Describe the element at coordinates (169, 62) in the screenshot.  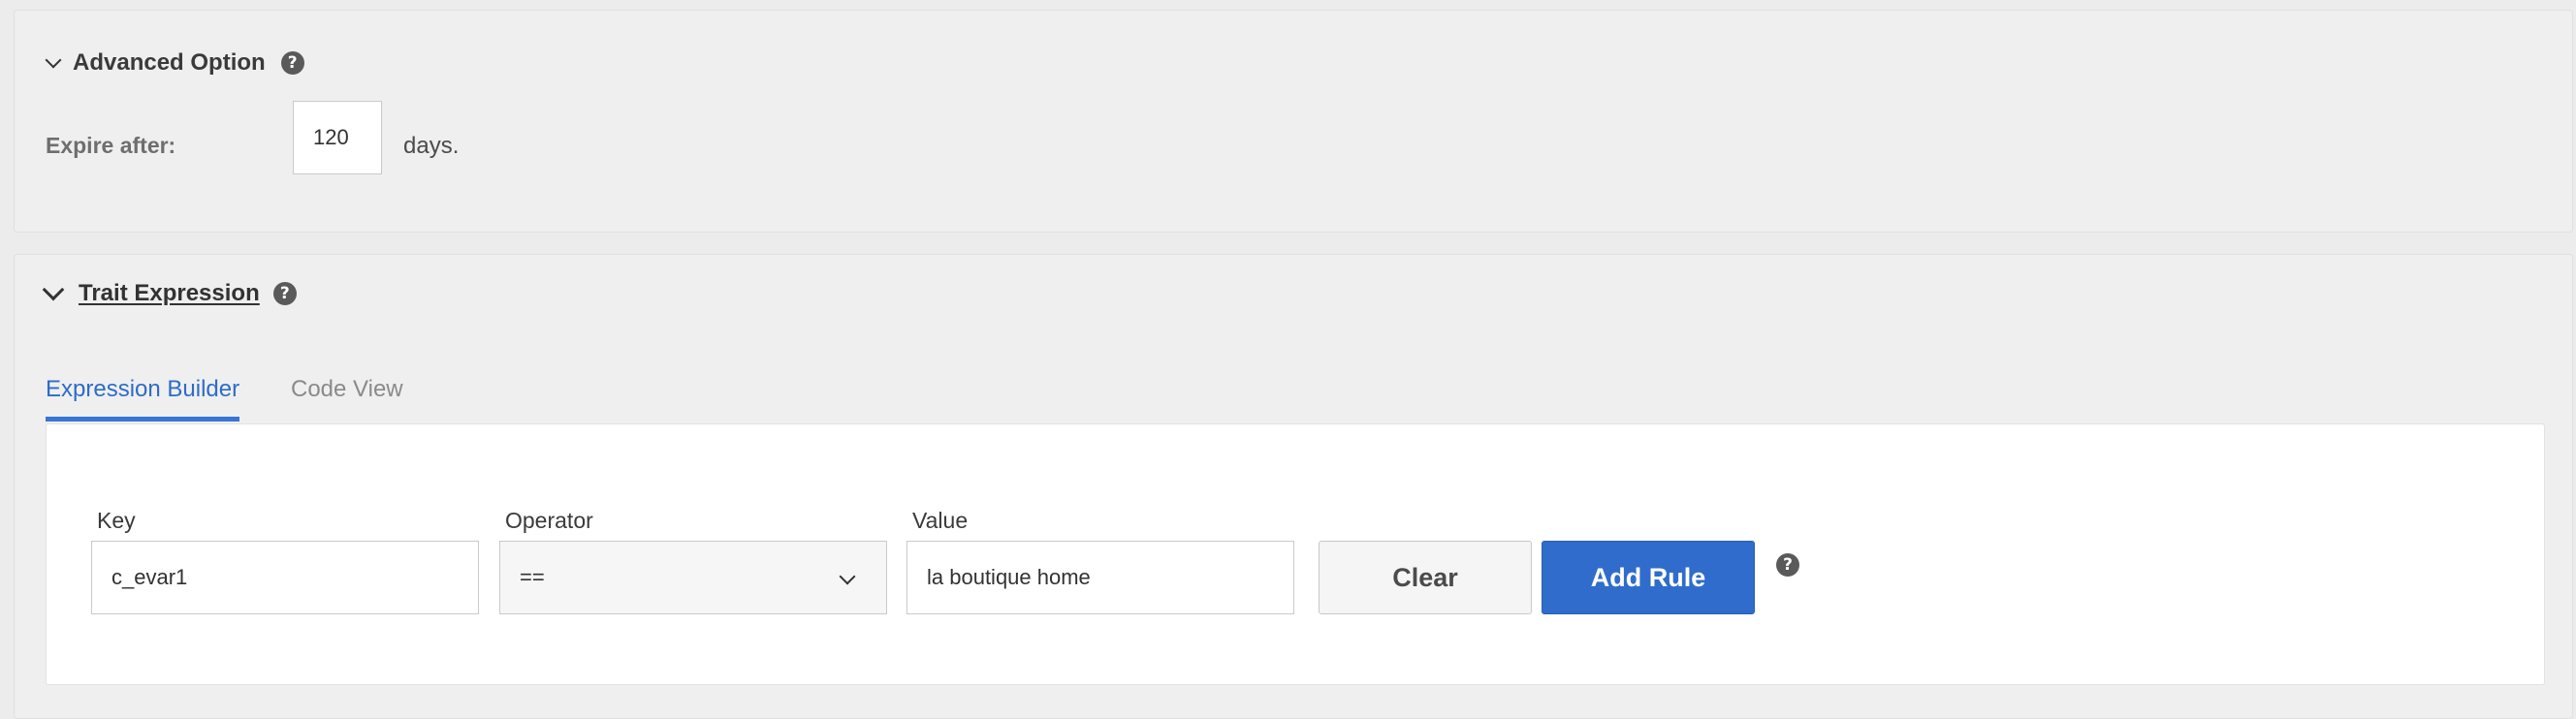
I see `advanced-option-title: Advanced Option` at that location.